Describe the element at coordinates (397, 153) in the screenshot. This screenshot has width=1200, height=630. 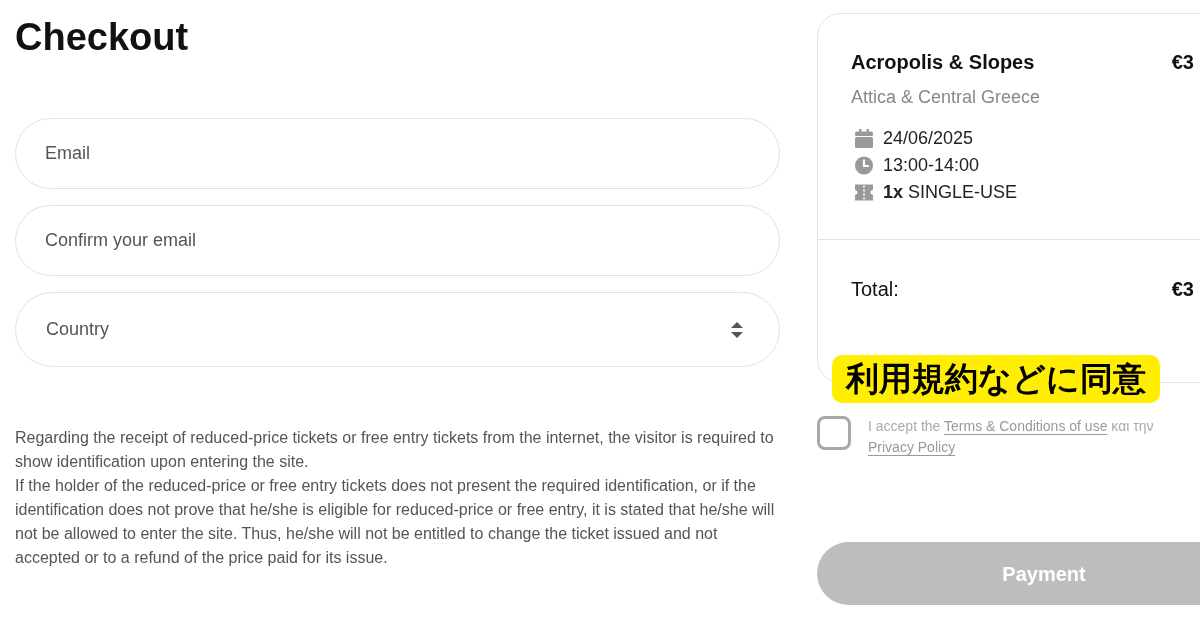
I see `email-field: Email` at that location.